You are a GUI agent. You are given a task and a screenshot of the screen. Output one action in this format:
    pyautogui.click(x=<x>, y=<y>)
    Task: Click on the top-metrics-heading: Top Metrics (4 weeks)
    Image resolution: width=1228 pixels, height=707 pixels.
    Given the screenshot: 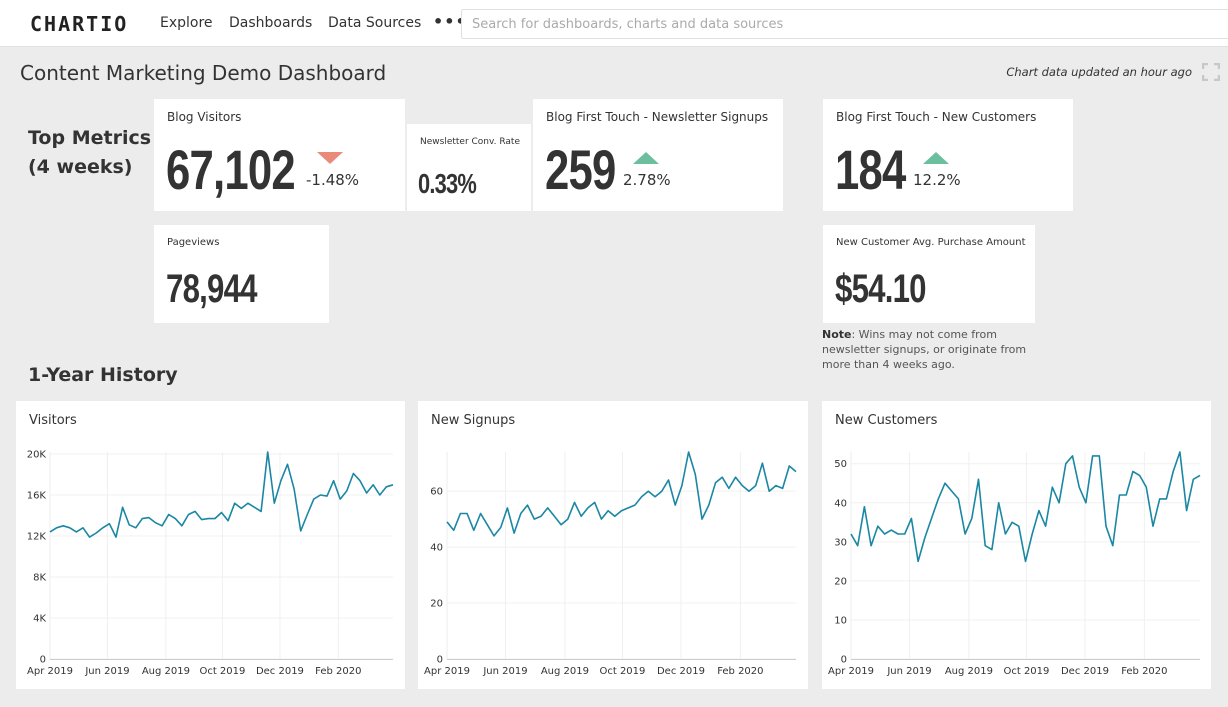 What is the action you would take?
    pyautogui.click(x=89, y=153)
    